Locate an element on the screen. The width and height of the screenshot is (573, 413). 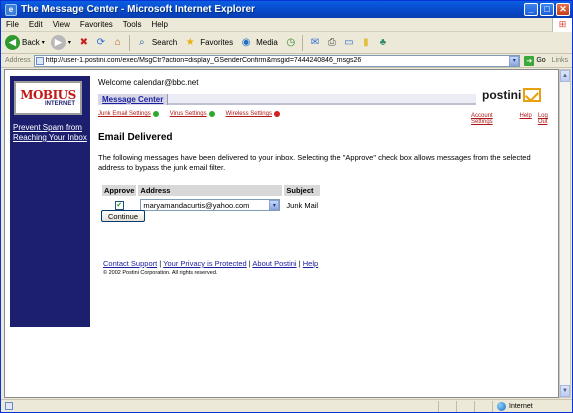
junk-email-settings-link: Junk Email Settings is located at coordinates (128, 114).